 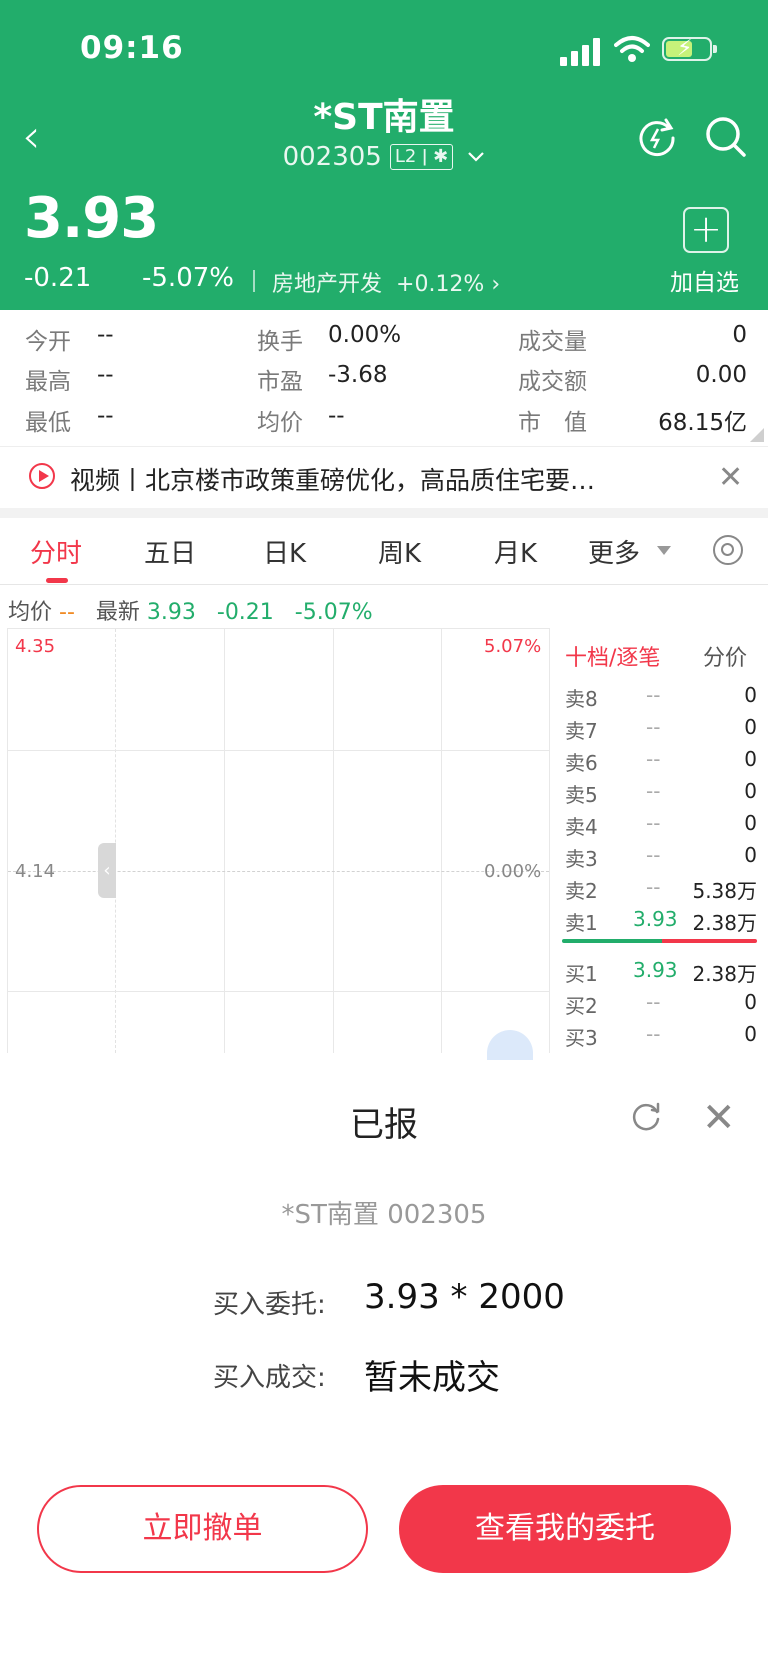 I want to click on add-watchlist-button: +, so click(x=706, y=230).